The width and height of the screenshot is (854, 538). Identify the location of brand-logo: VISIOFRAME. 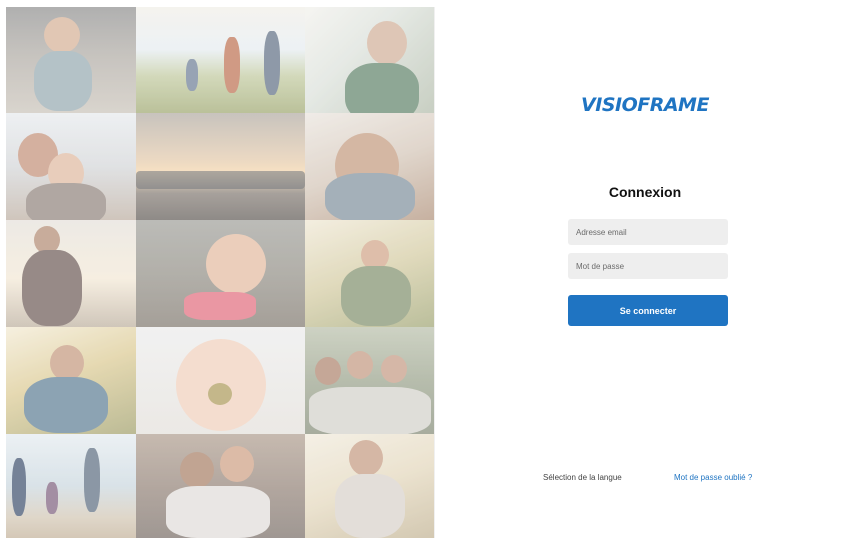
(645, 105).